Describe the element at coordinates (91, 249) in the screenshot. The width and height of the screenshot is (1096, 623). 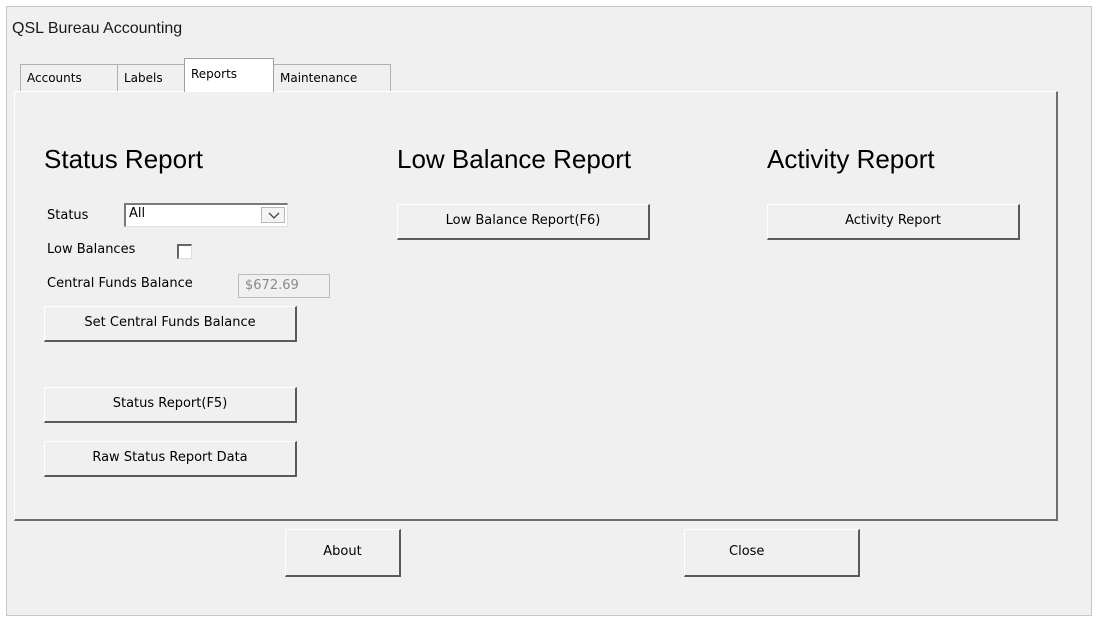
I see `low-balances-label: Low Balances` at that location.